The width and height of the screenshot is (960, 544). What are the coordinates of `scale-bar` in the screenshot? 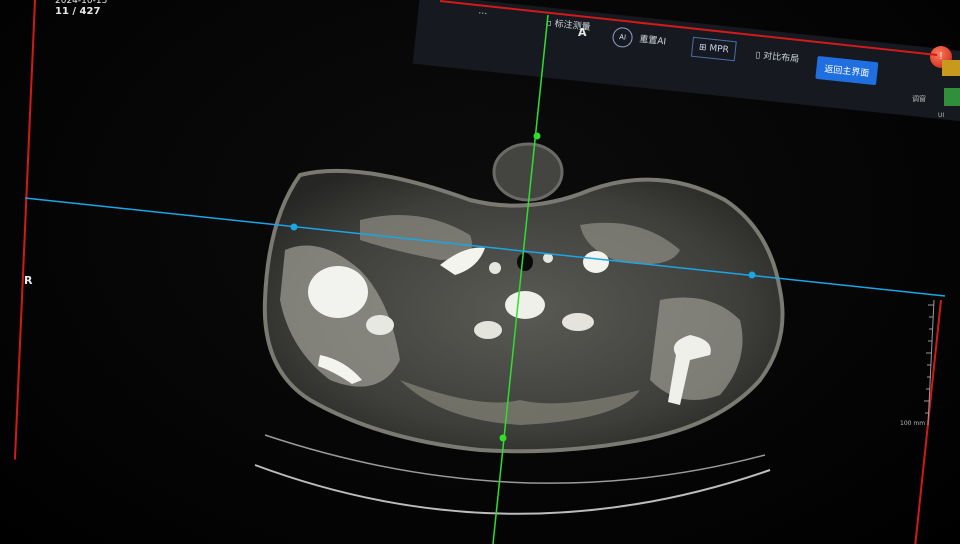 It's located at (931, 362).